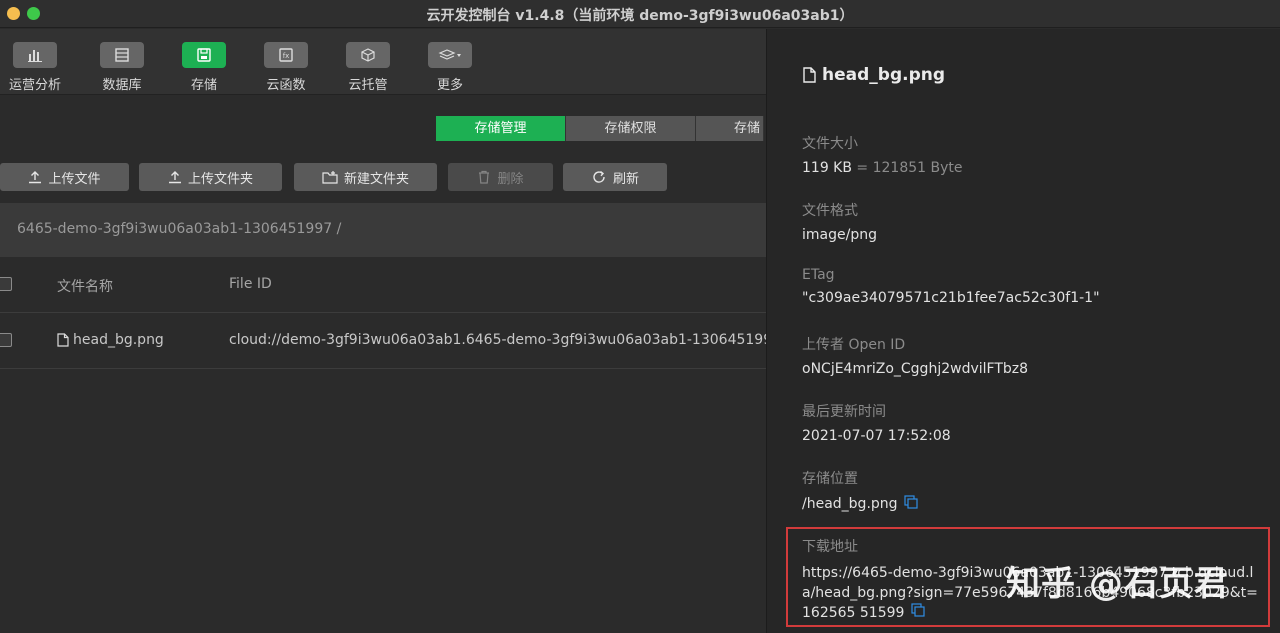  Describe the element at coordinates (882, 156) in the screenshot. I see `field-file-size: 文件大小 119 KB = 121851 Byte` at that location.